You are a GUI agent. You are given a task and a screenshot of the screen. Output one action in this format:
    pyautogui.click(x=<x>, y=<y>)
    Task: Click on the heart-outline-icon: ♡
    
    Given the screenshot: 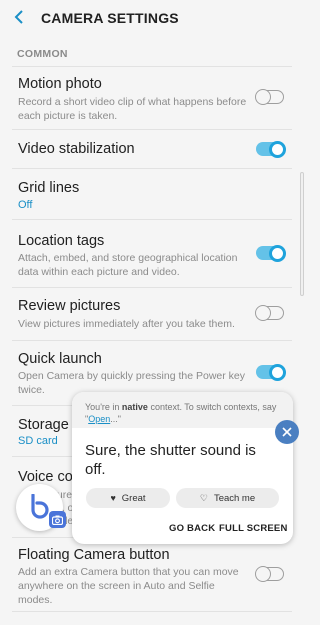 What is the action you would take?
    pyautogui.click(x=203, y=497)
    